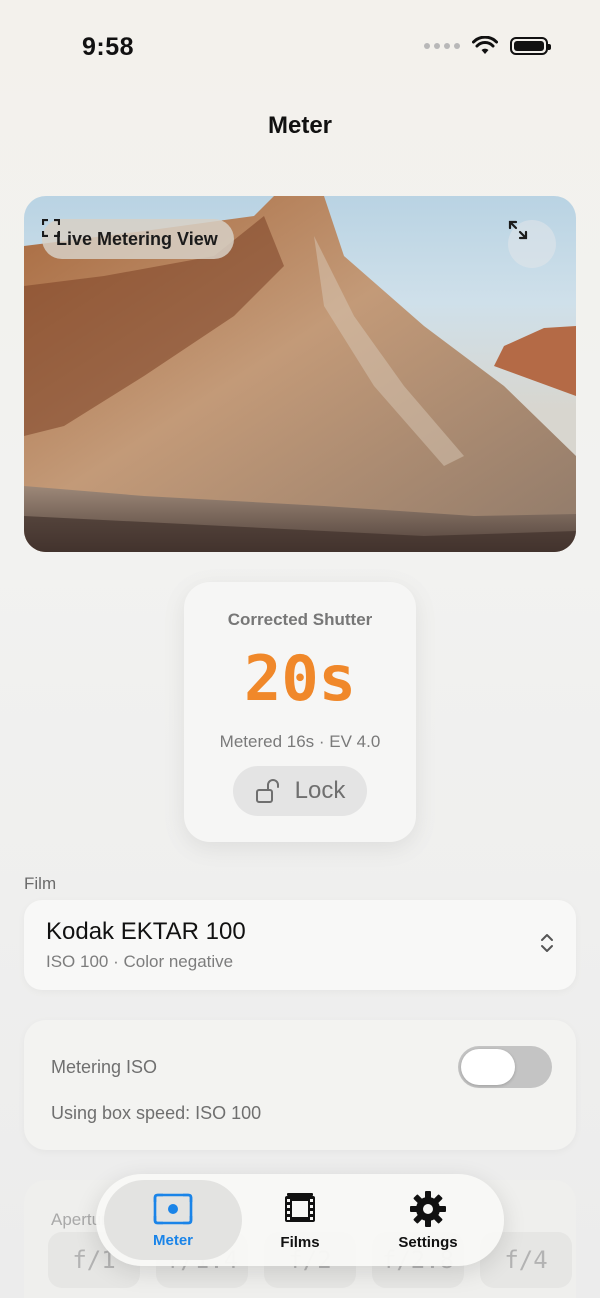 This screenshot has height=1298, width=600. I want to click on film-picker: Kodak EKTAR 100 ISO 100 · Color negative, so click(300, 945).